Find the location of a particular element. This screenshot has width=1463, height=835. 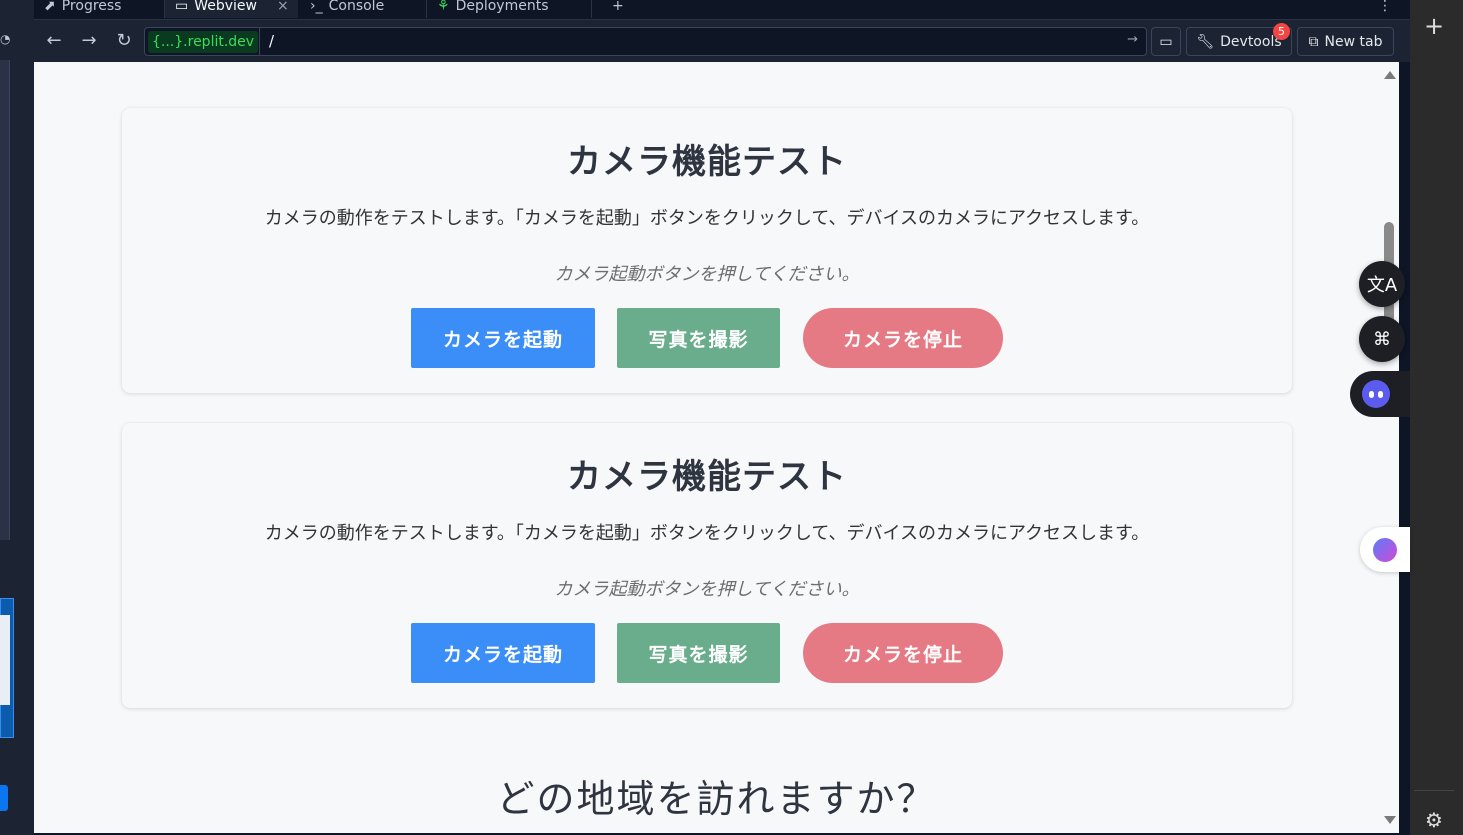

add-icon: + is located at coordinates (1434, 26).